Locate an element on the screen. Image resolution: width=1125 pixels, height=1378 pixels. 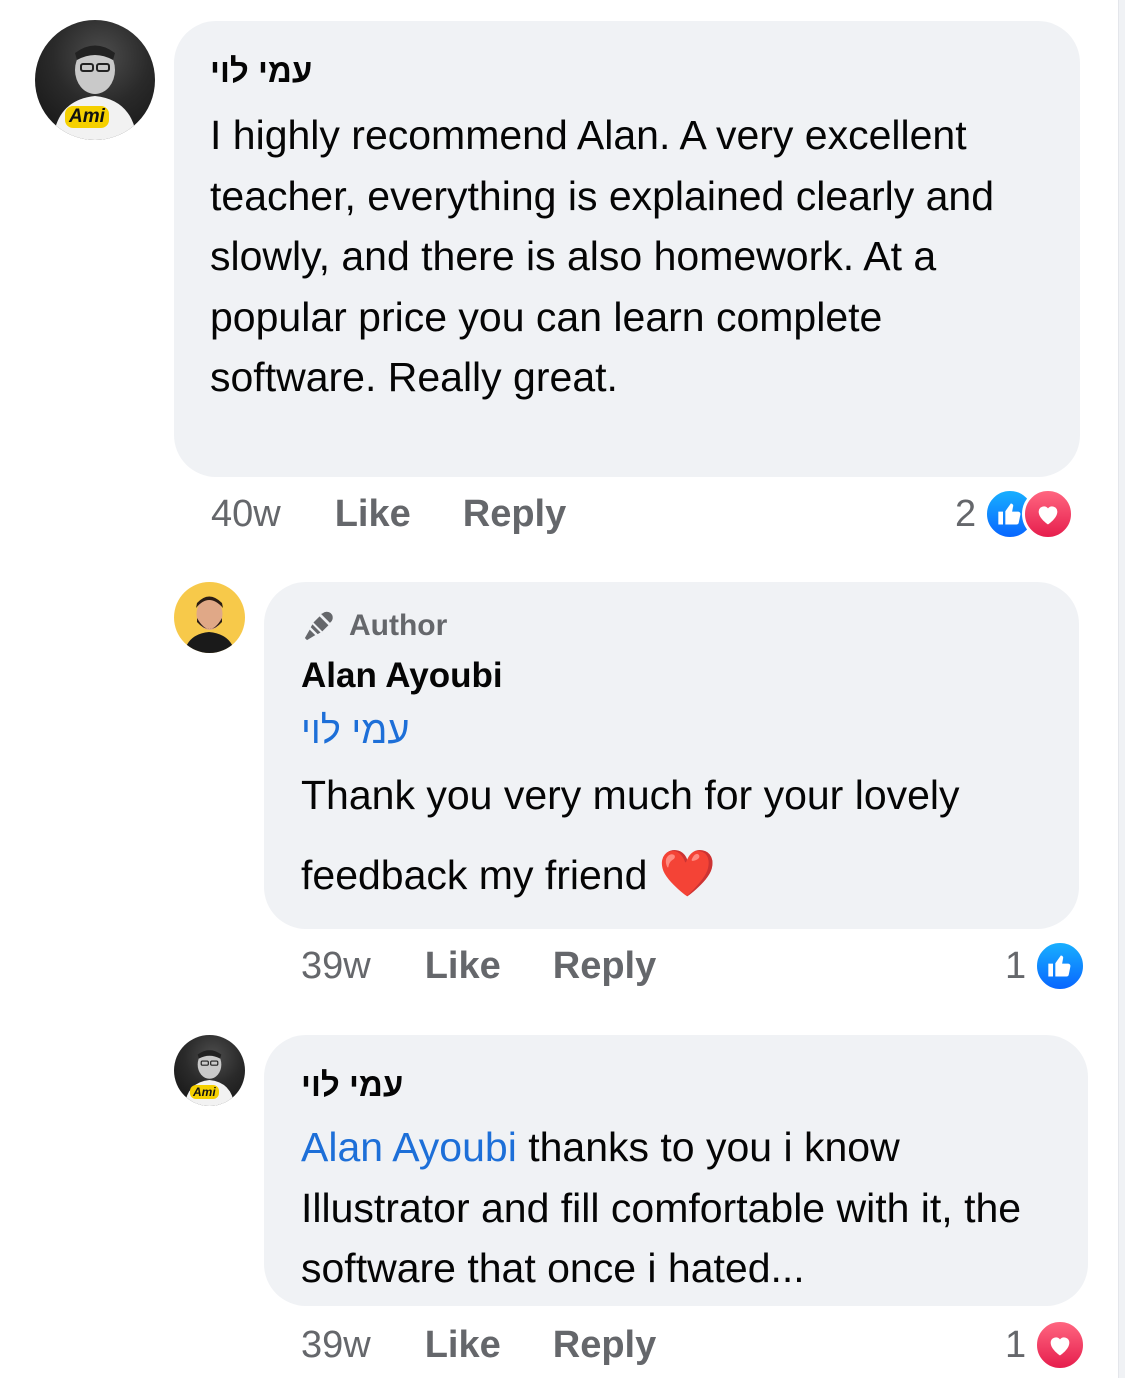
mention-link: עמי לוי is located at coordinates (355, 731).